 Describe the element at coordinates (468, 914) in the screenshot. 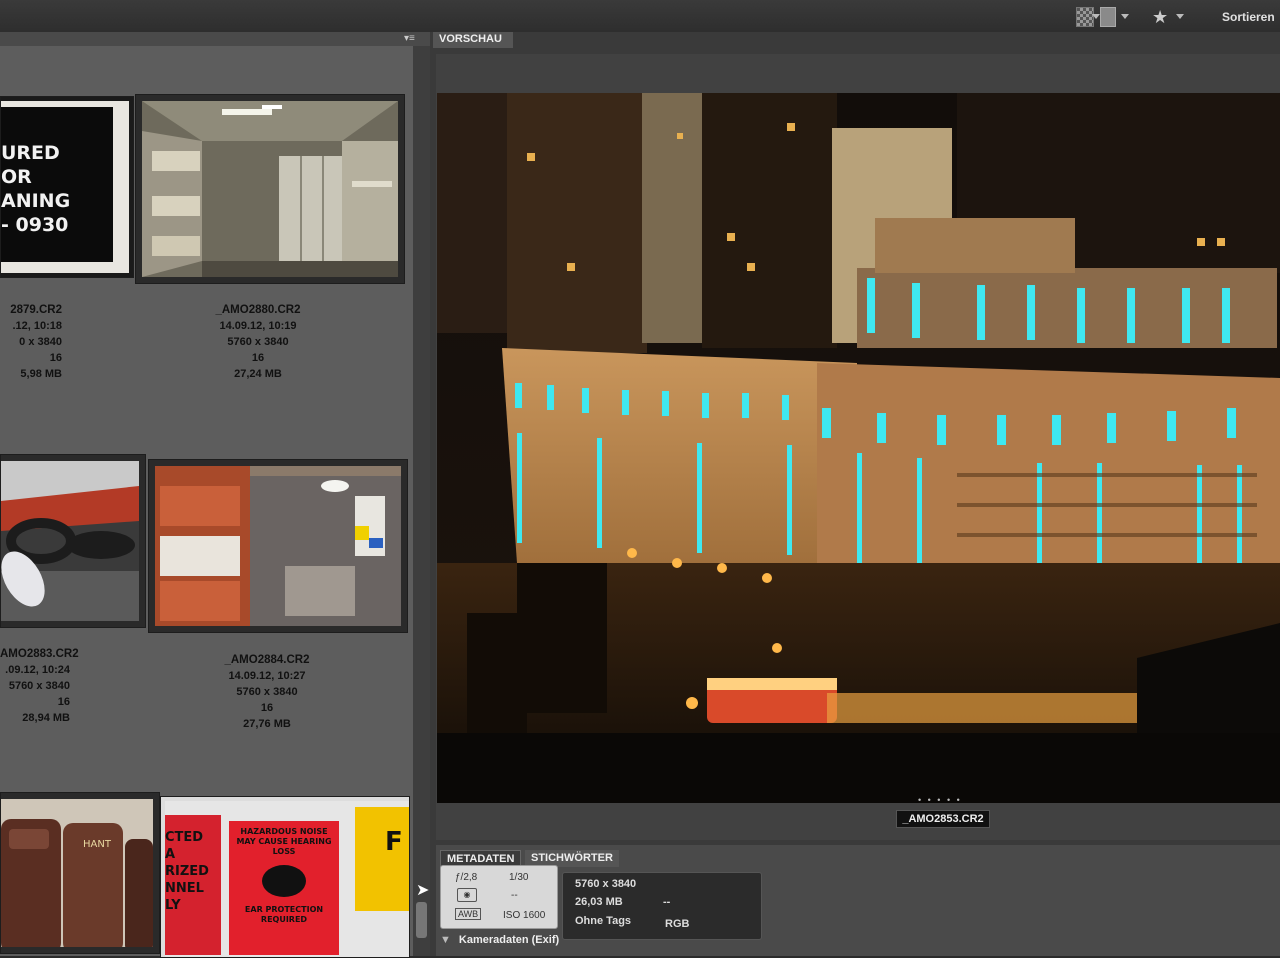

I see `white-balance-value: AWB` at that location.